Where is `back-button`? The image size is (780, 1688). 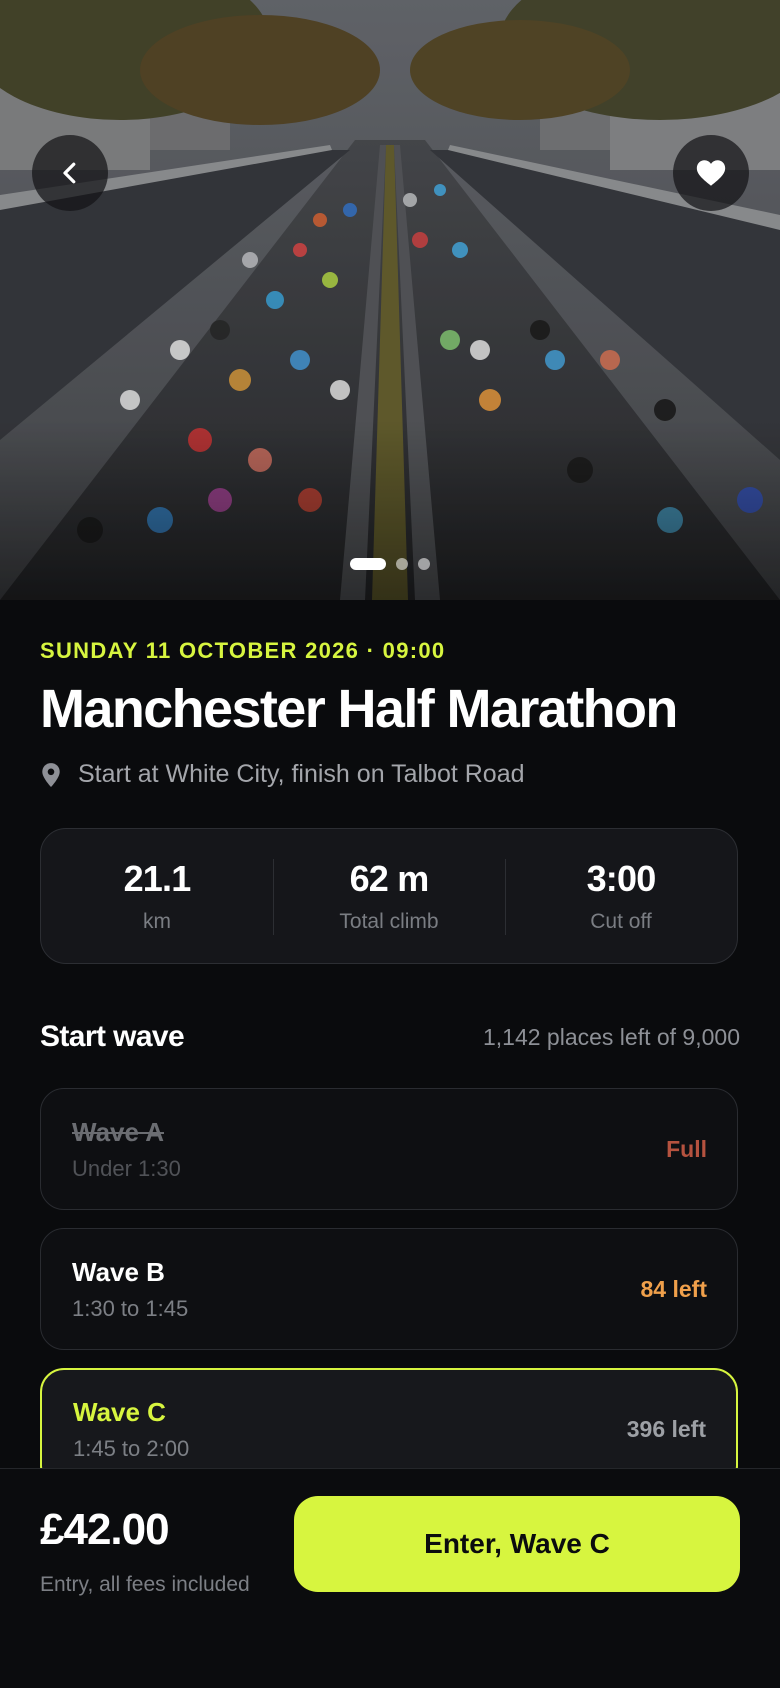 back-button is located at coordinates (70, 173).